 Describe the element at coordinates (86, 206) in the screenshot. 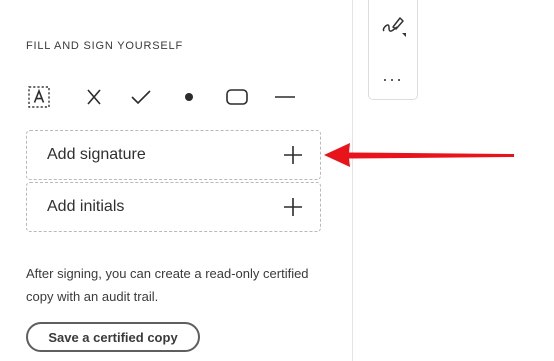

I see `add-initials-label: Add initials` at that location.